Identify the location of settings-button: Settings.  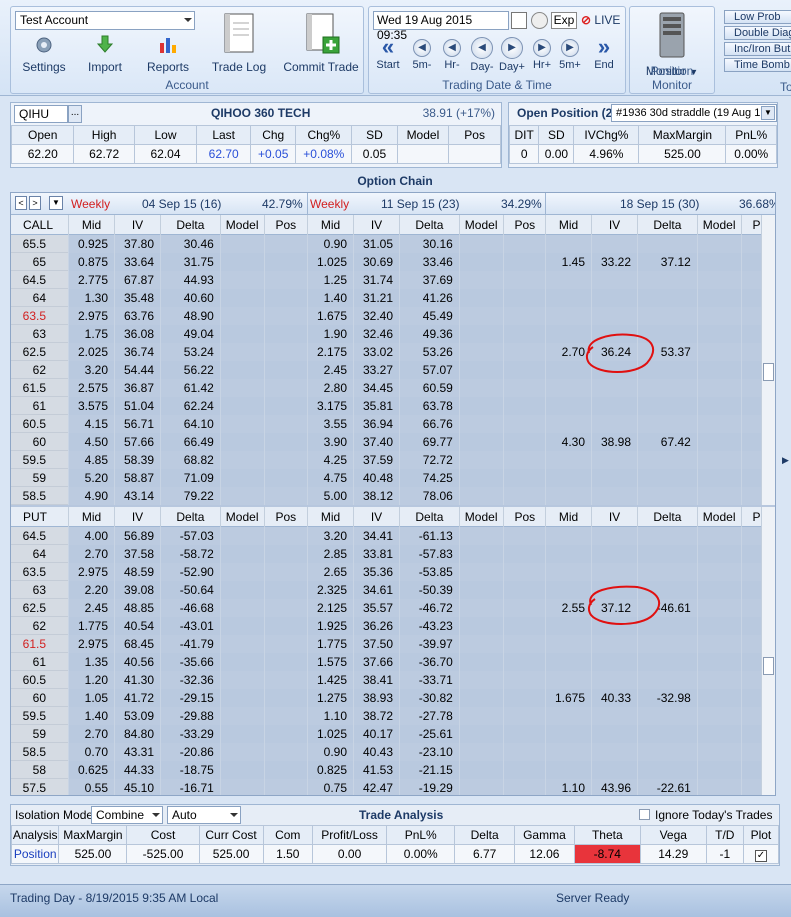
(44, 54).